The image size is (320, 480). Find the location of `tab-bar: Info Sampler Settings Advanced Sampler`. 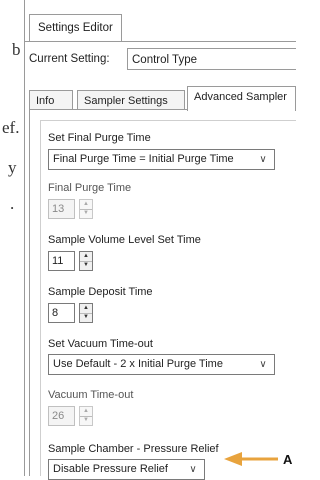

tab-bar: Info Sampler Settings Advanced Sampler is located at coordinates (162, 98).